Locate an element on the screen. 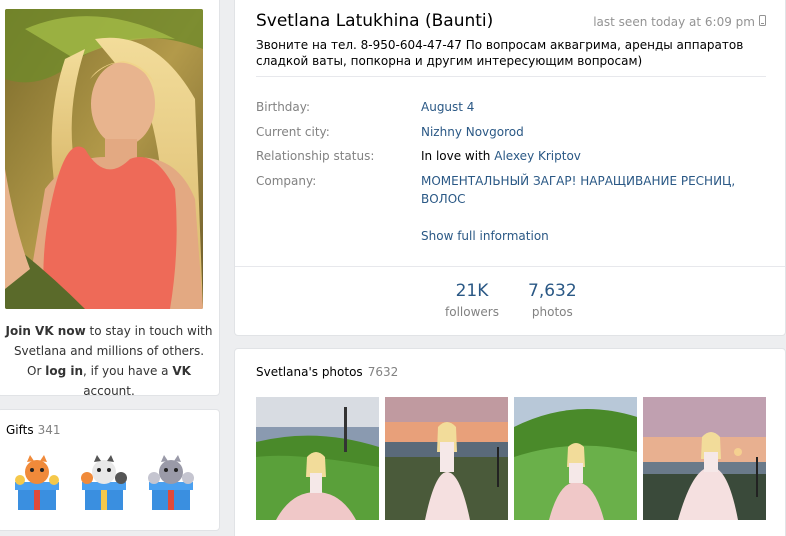 This screenshot has width=786, height=536. join-vk-link: Join VK now is located at coordinates (46, 331).